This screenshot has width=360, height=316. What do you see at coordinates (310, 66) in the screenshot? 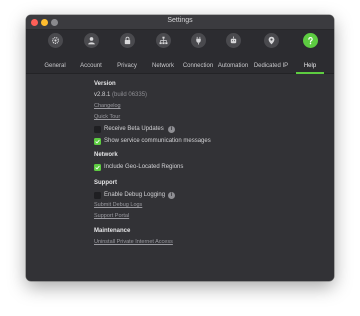
I see `tab-help-label: Help` at bounding box center [310, 66].